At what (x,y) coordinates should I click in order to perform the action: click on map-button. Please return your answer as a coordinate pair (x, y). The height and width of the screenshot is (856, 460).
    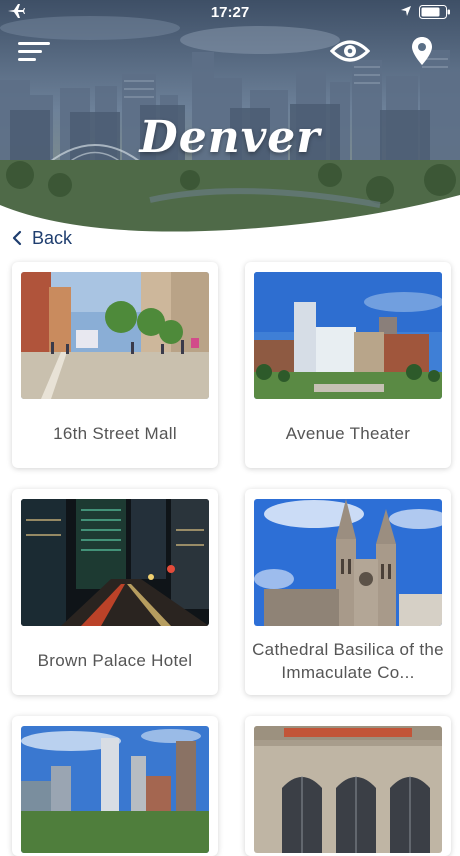
    Looking at the image, I should click on (422, 51).